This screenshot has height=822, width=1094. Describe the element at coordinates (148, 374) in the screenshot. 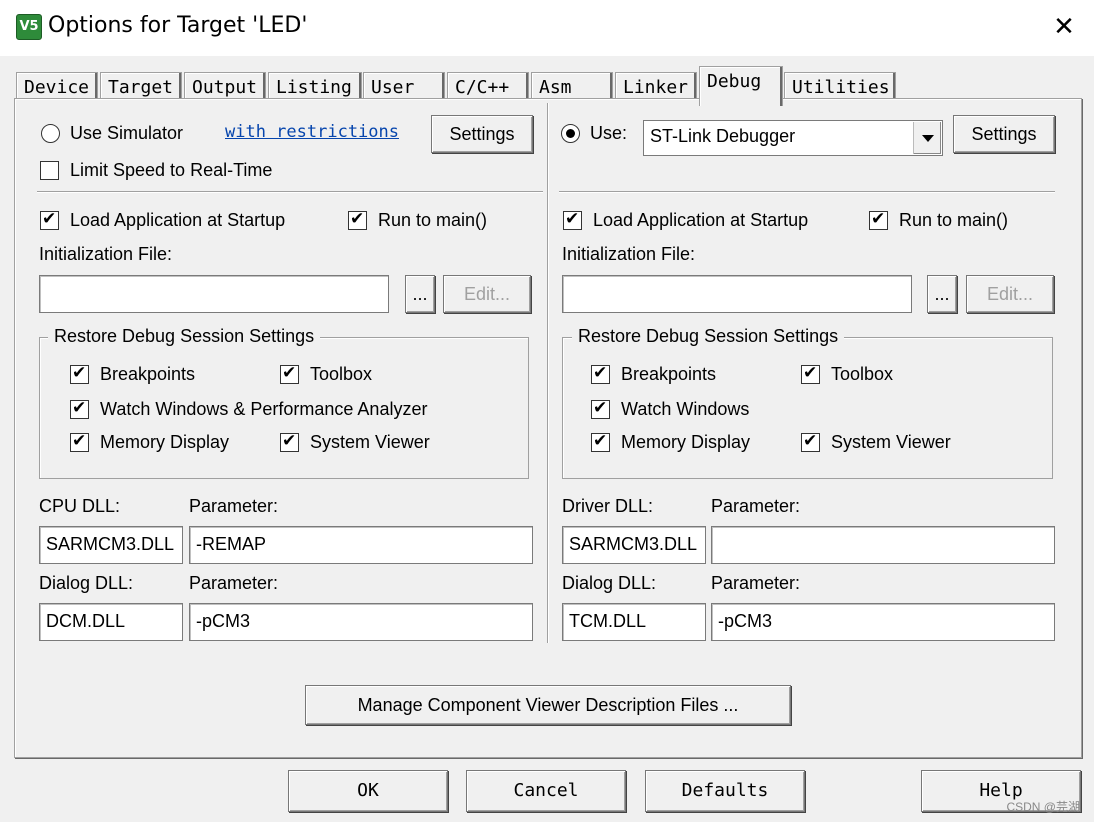

I see `left-breakpoints-label: Breakpoints` at that location.